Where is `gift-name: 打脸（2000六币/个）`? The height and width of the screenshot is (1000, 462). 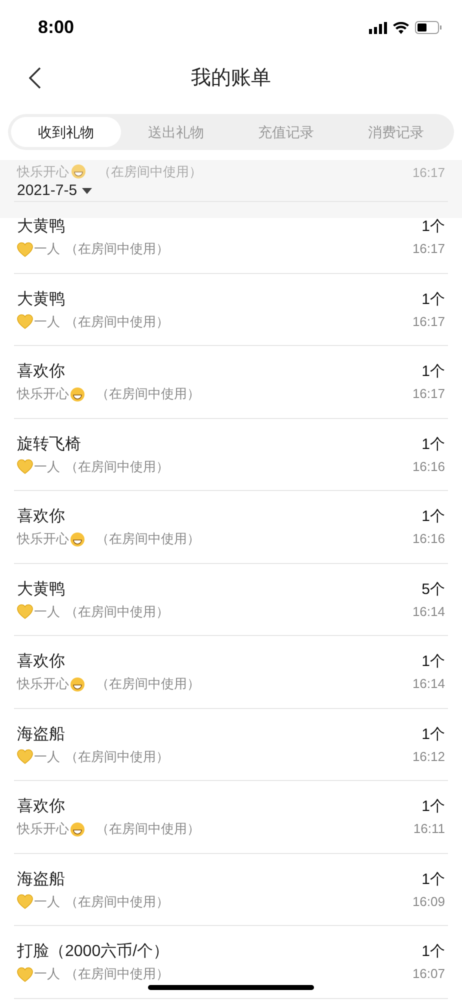
gift-name: 打脸（2000六币/个） is located at coordinates (93, 952).